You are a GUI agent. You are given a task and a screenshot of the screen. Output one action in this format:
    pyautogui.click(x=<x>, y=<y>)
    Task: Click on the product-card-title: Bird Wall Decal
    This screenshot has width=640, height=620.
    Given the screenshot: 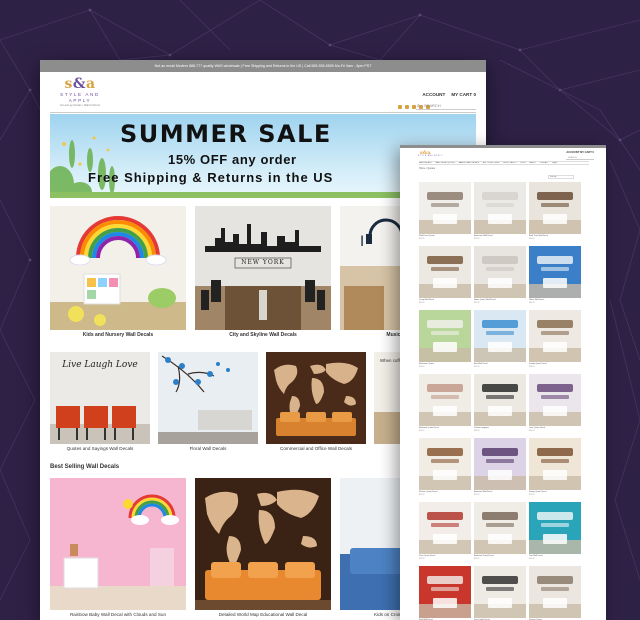 What is the action you would take?
    pyautogui.click(x=481, y=364)
    